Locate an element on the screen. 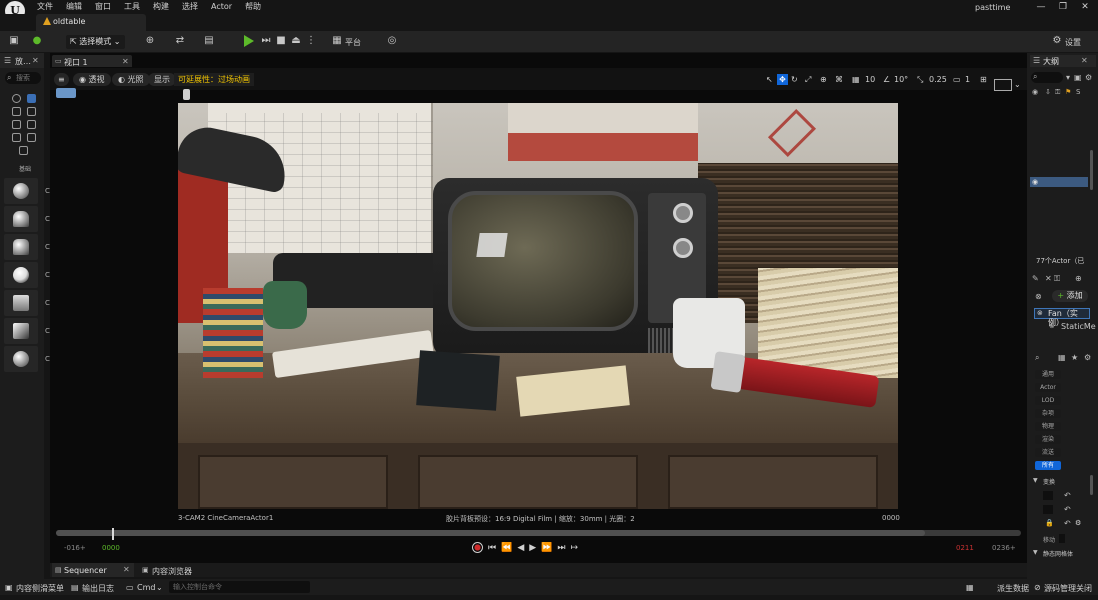 The image size is (1098, 600). mobility-selector is located at coordinates (1062, 538).